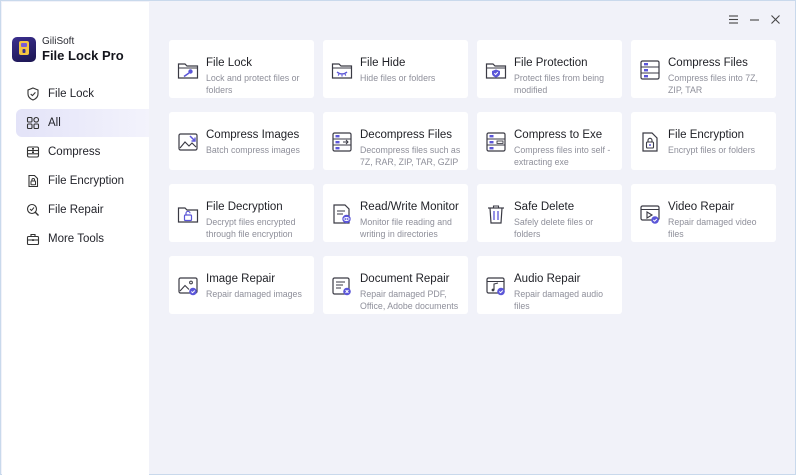  I want to click on sidebar-item-label: More Tools, so click(76, 239).